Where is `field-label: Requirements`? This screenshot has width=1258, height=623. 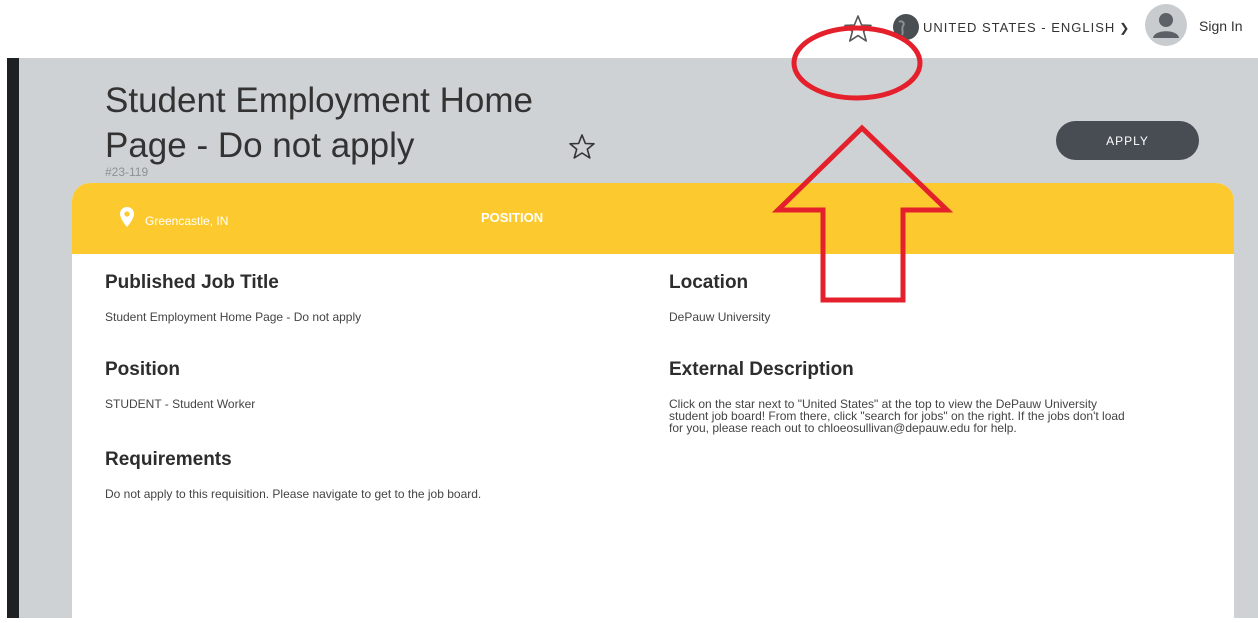 field-label: Requirements is located at coordinates (168, 459).